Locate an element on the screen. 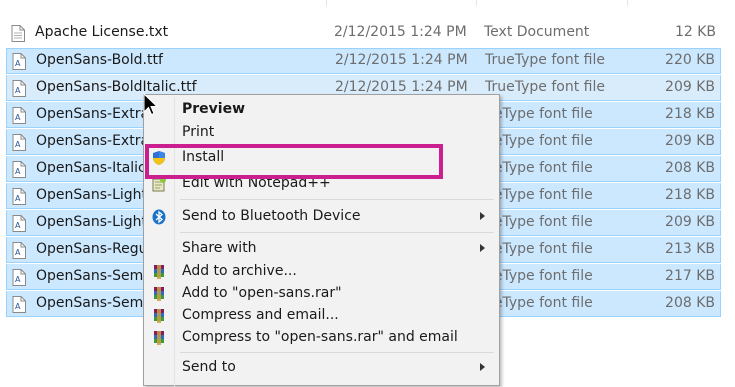 This screenshot has height=387, width=735. menu-item-add-rar: Add to "open-sans.rar" is located at coordinates (321, 294).